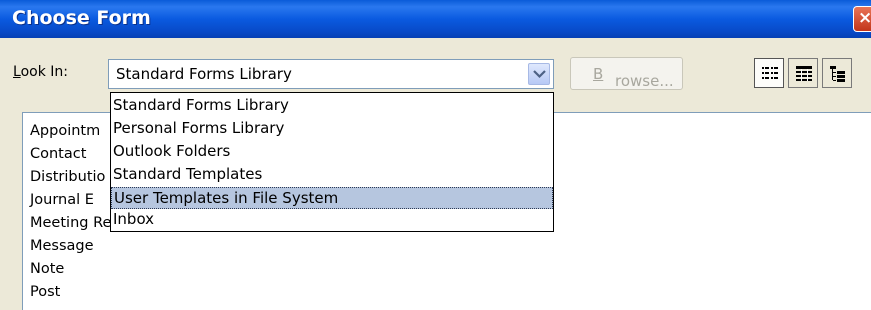  I want to click on close-icon: ×, so click(864, 18).